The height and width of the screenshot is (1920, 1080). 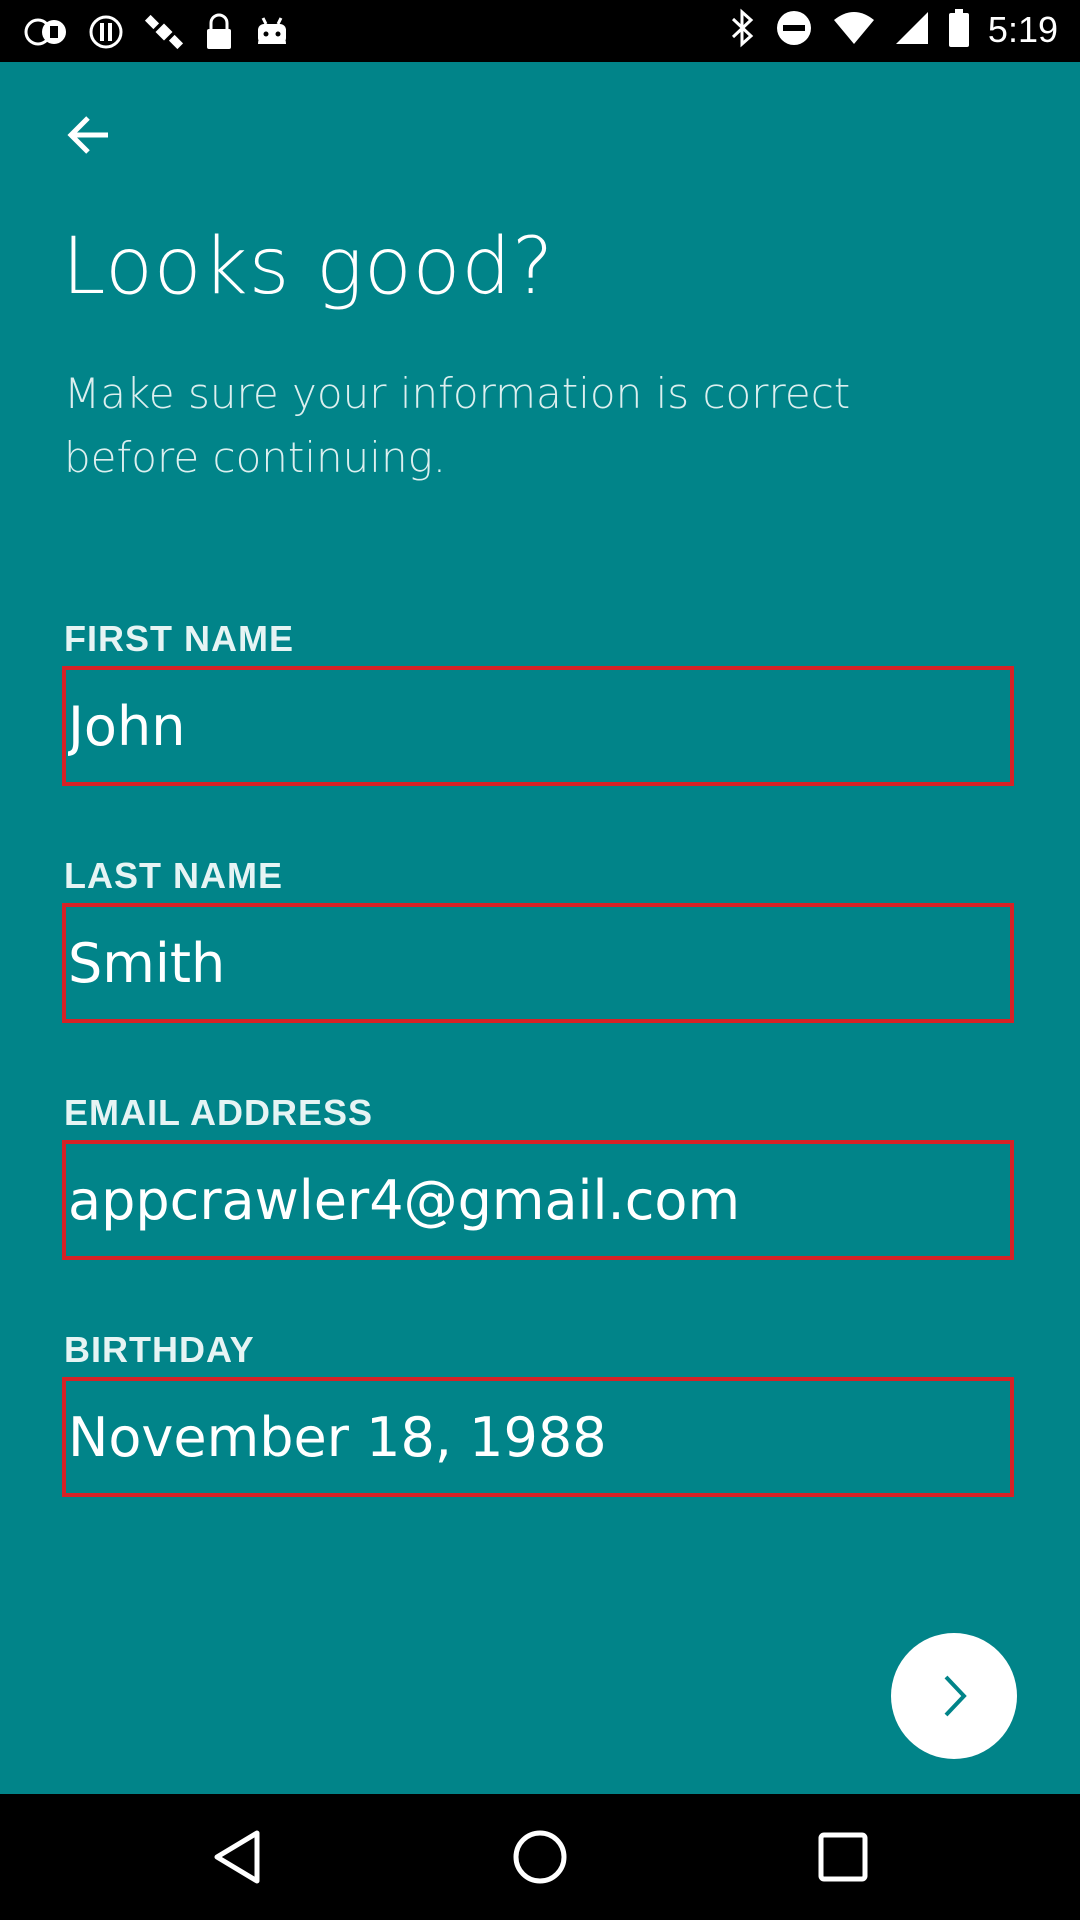 I want to click on first-name-field, so click(x=538, y=726).